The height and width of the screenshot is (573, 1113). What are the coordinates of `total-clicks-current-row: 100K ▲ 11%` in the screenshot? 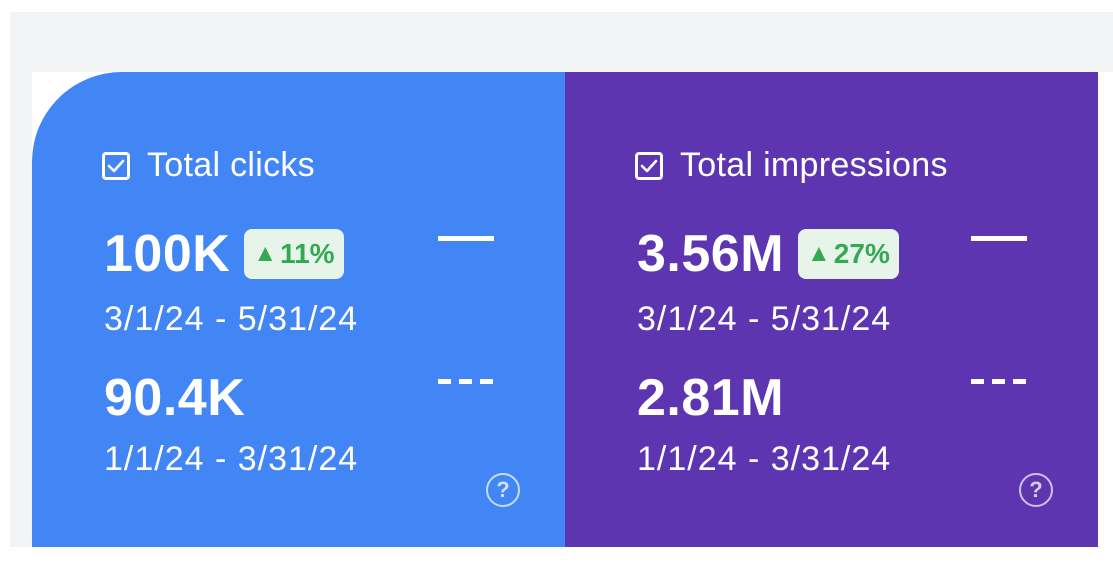 It's located at (224, 254).